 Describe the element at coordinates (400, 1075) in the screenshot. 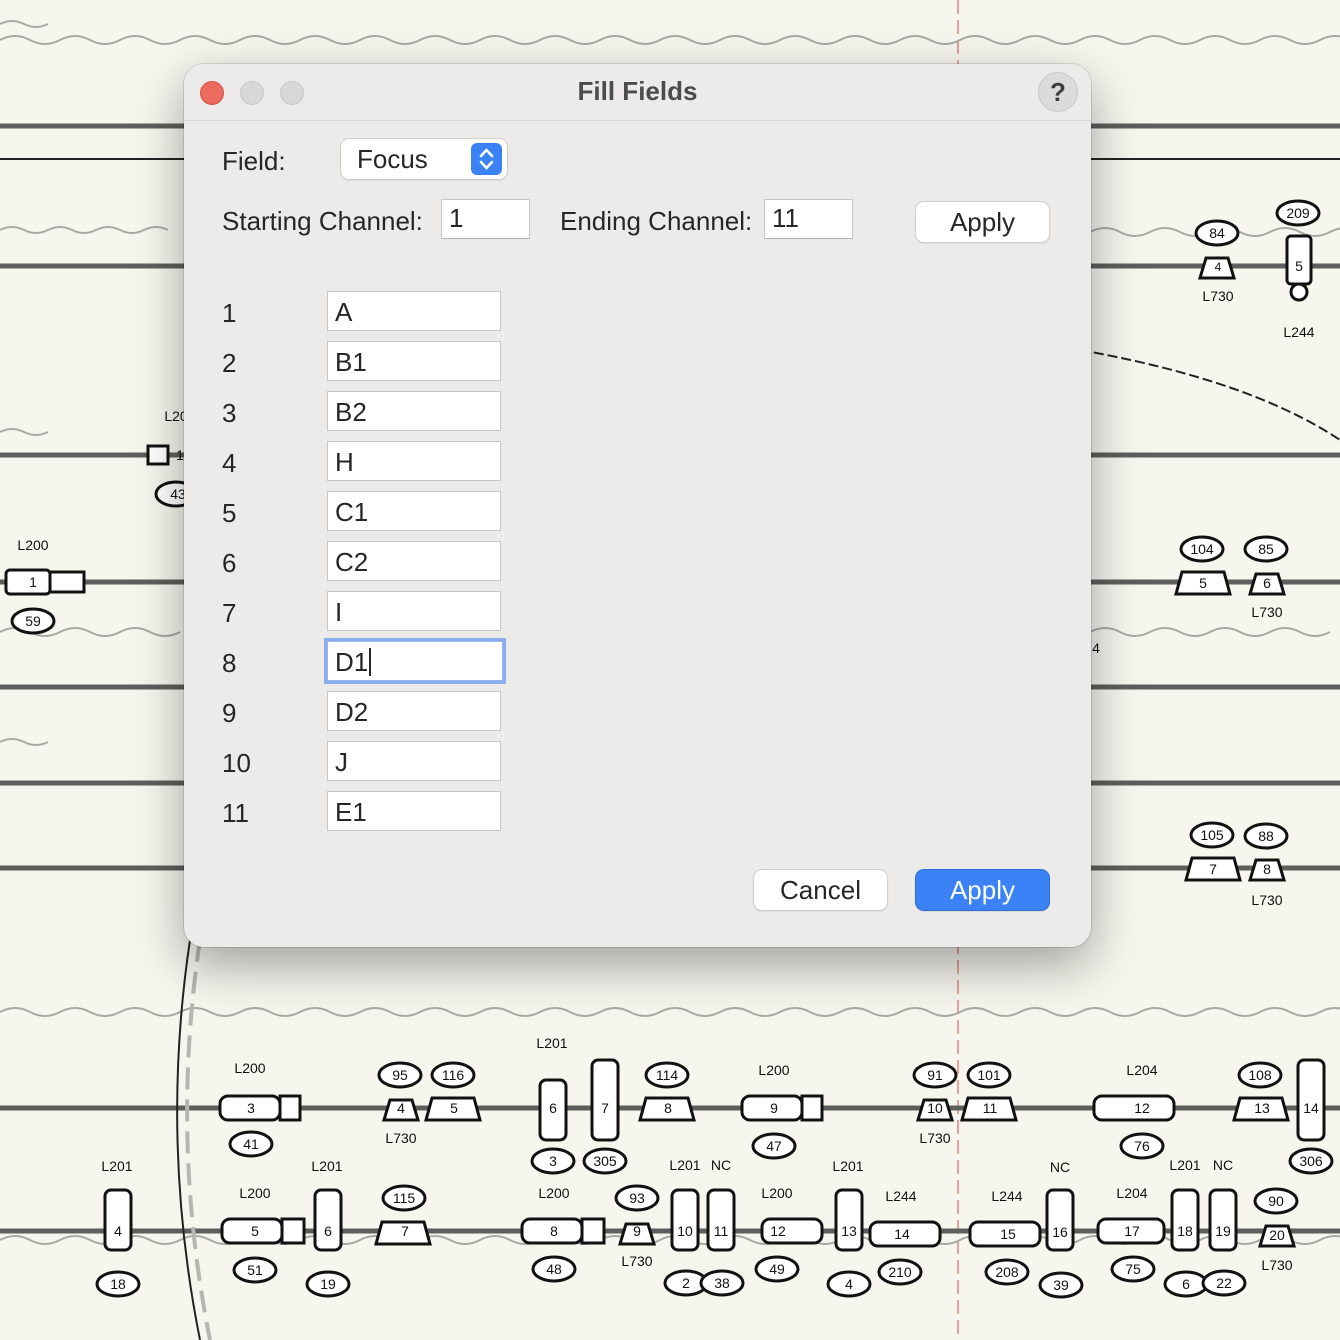

I see `plot-label: 95` at that location.